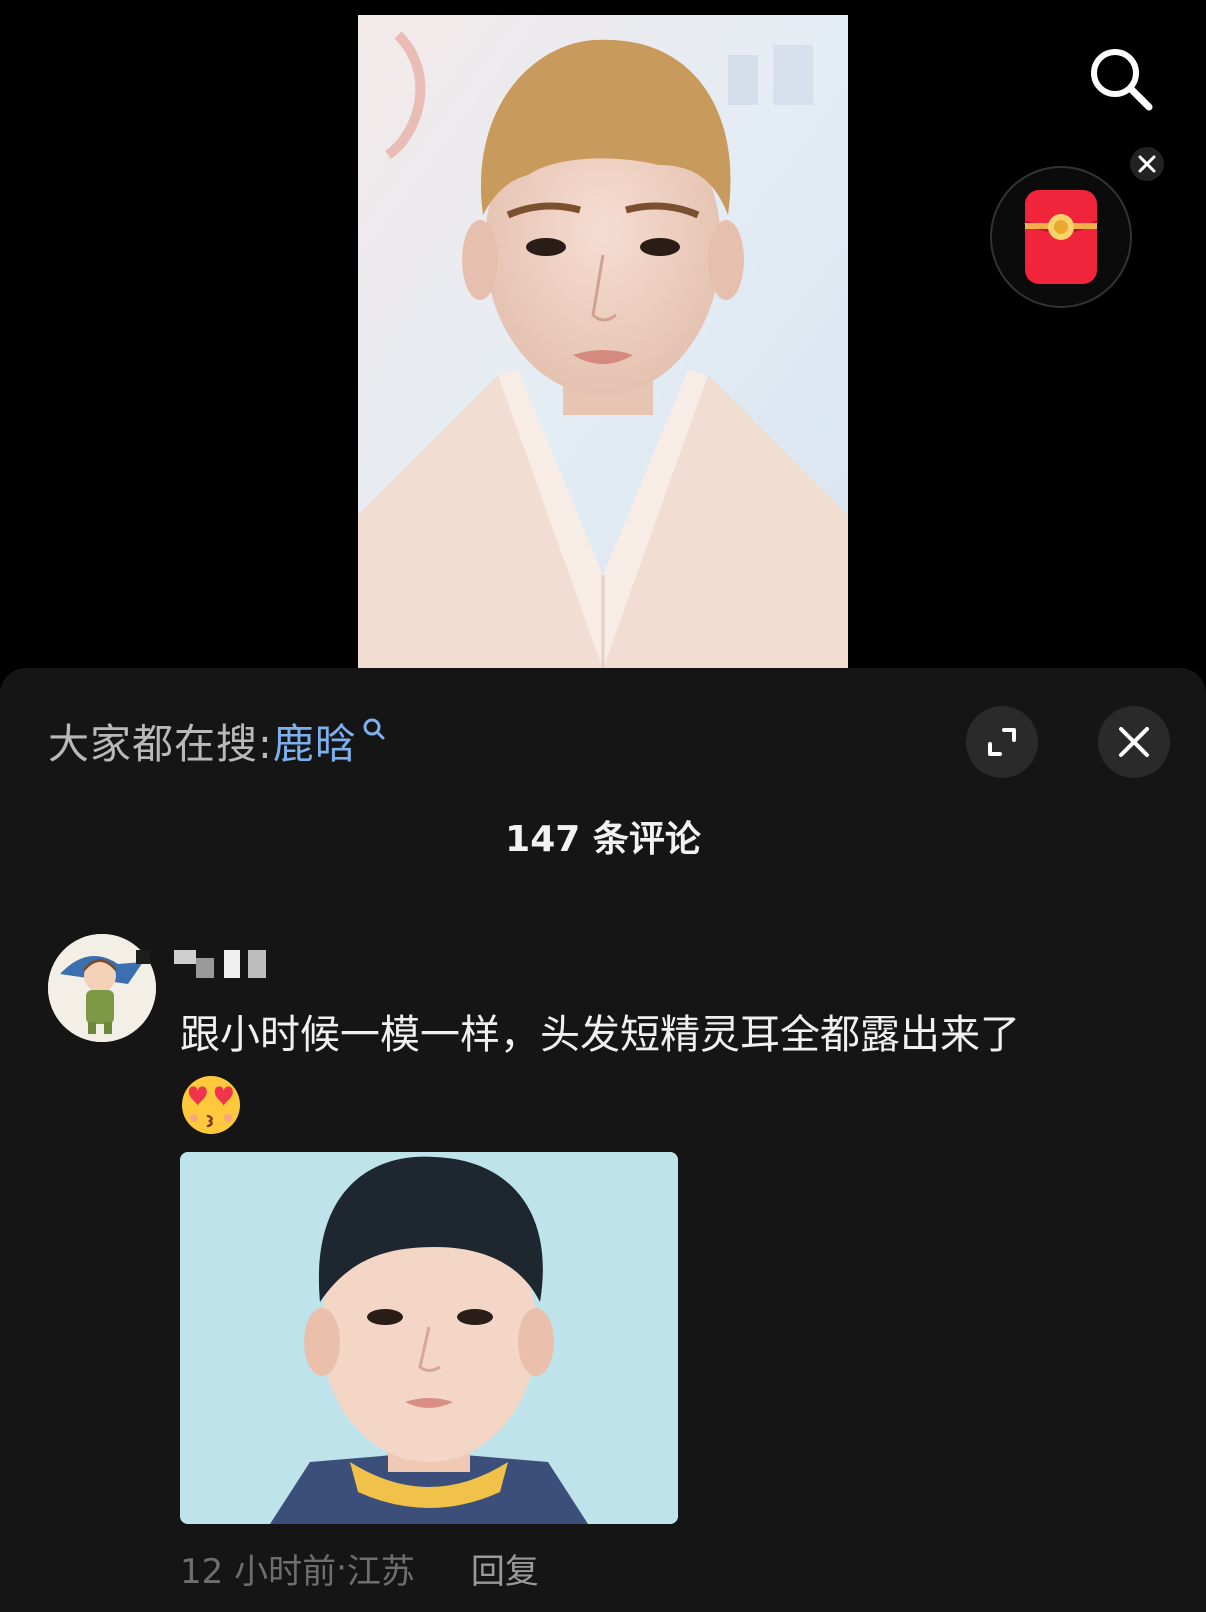 Image resolution: width=1206 pixels, height=1612 pixels. What do you see at coordinates (258, 1571) in the screenshot?
I see `comment-time: 12 小时前` at bounding box center [258, 1571].